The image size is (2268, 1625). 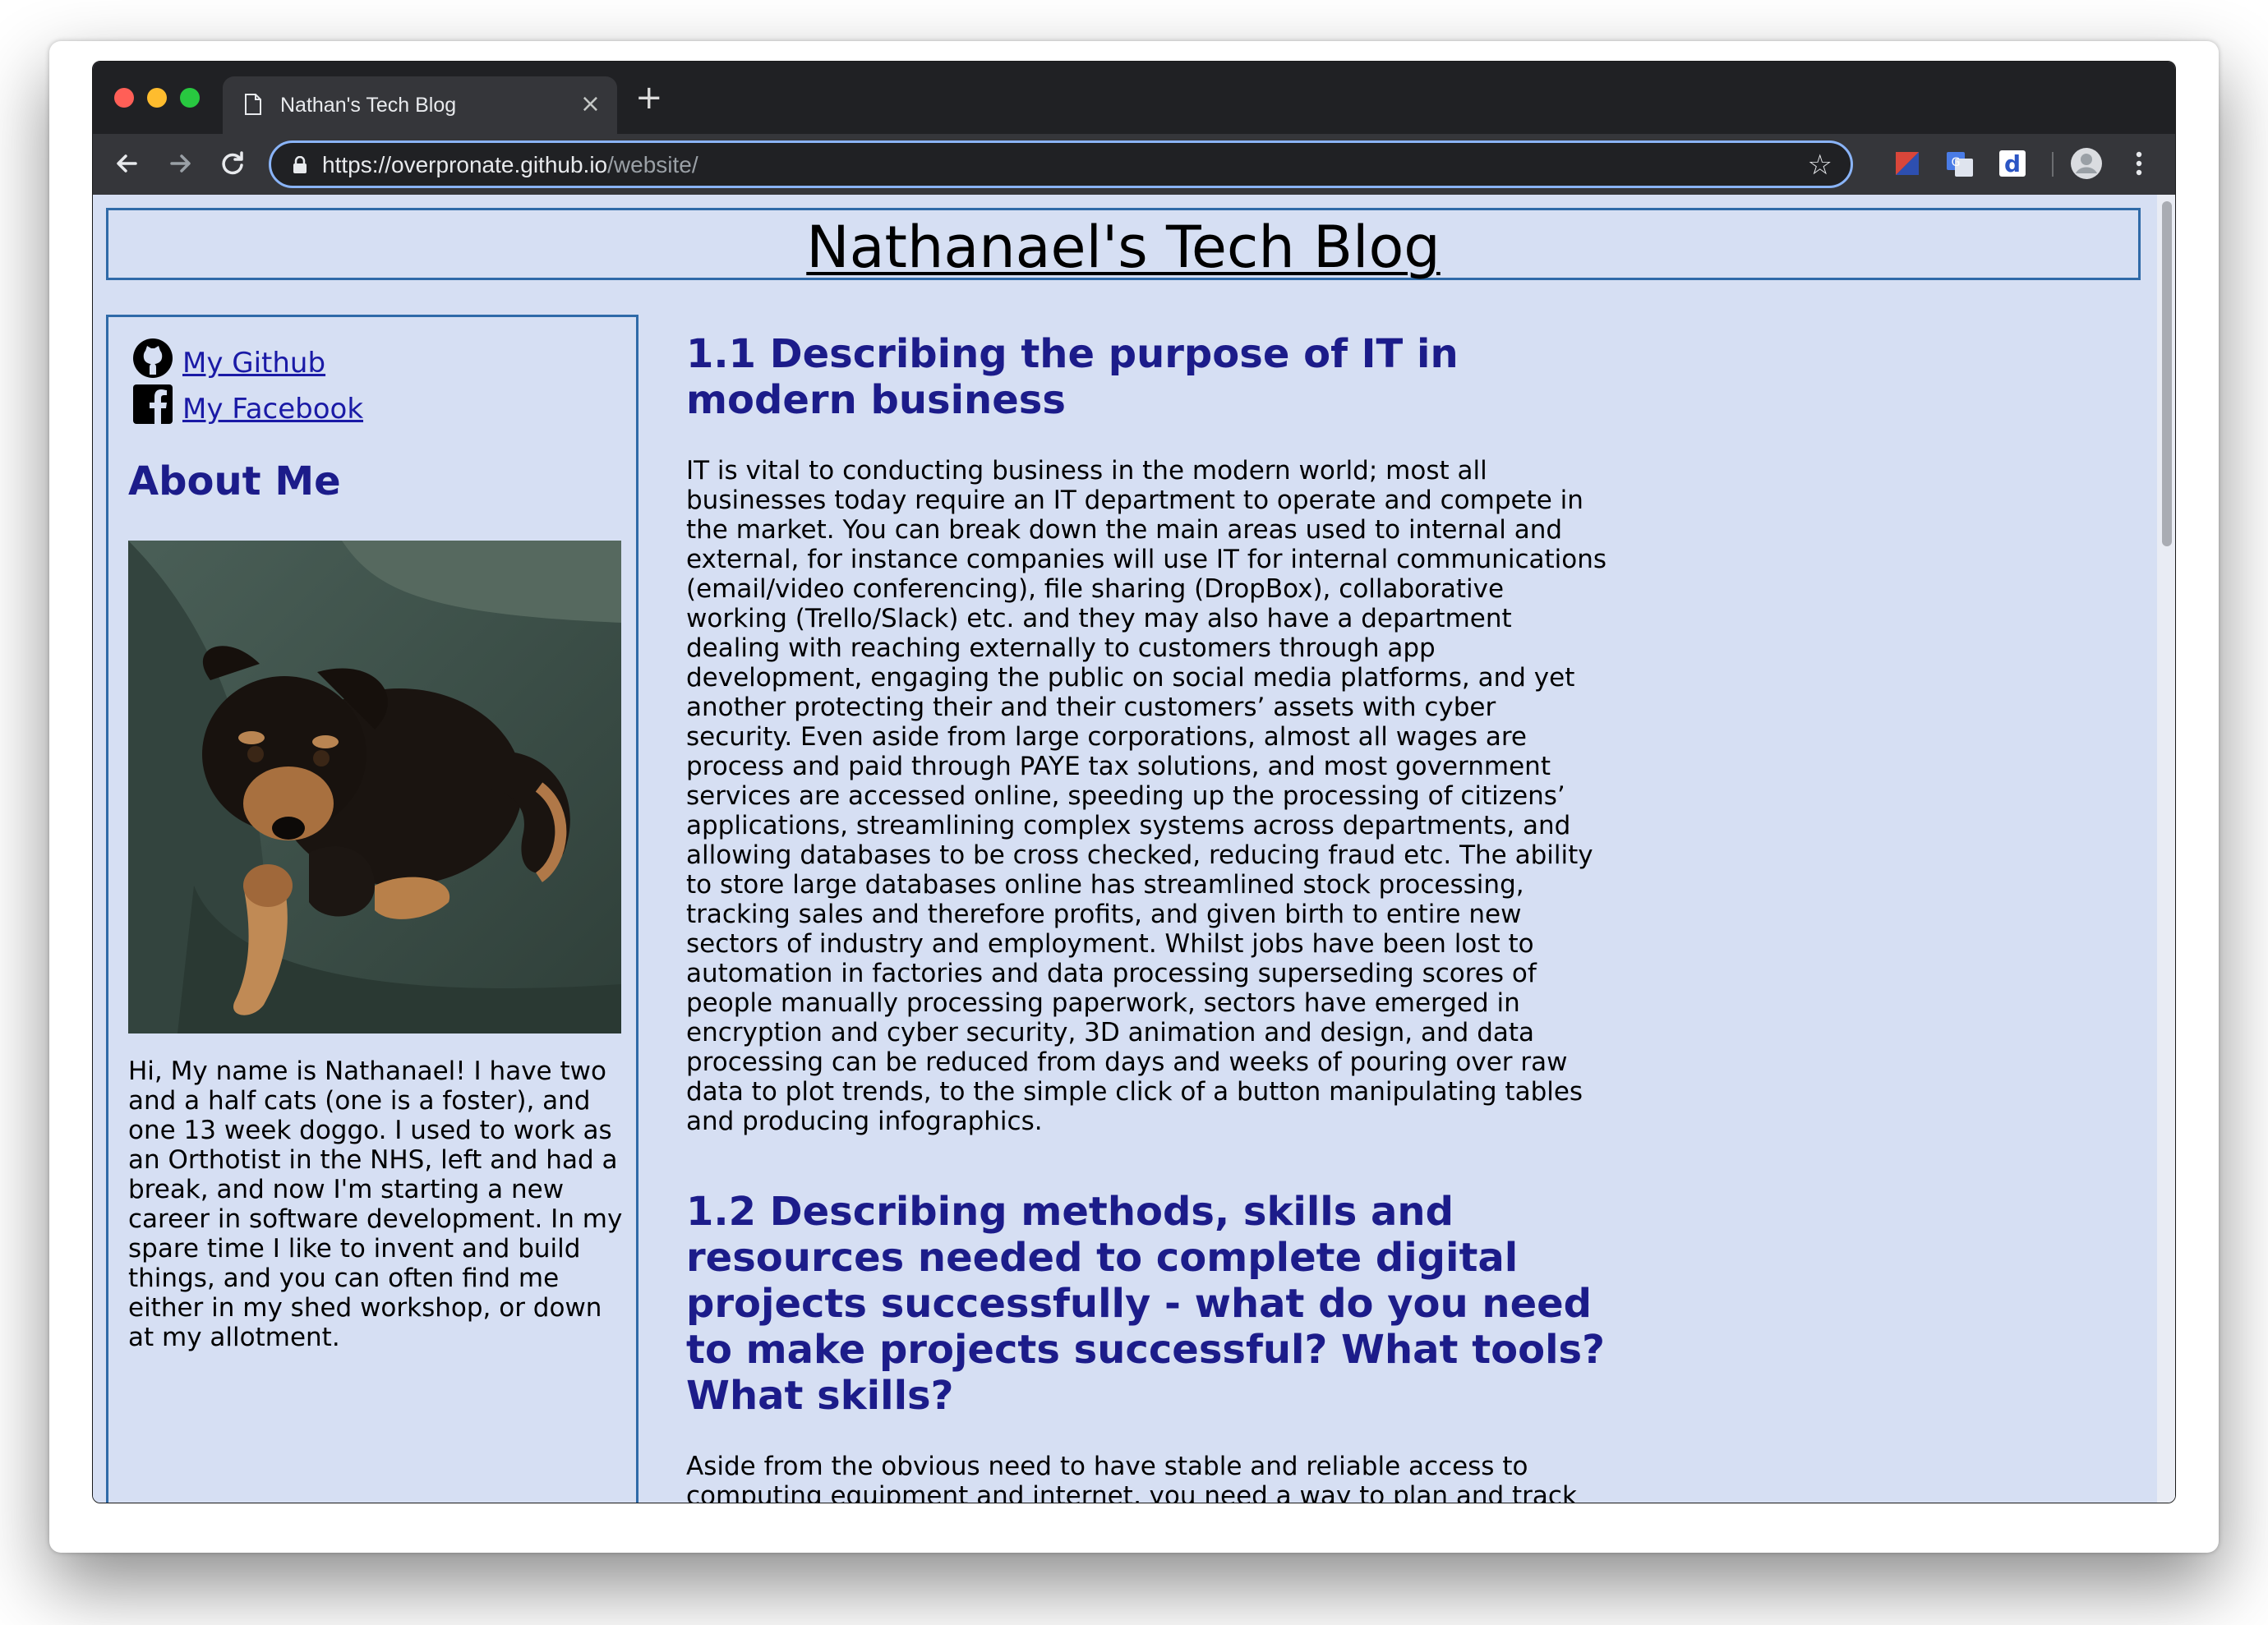 I want to click on dashlane-d-icon: d, so click(x=2013, y=163).